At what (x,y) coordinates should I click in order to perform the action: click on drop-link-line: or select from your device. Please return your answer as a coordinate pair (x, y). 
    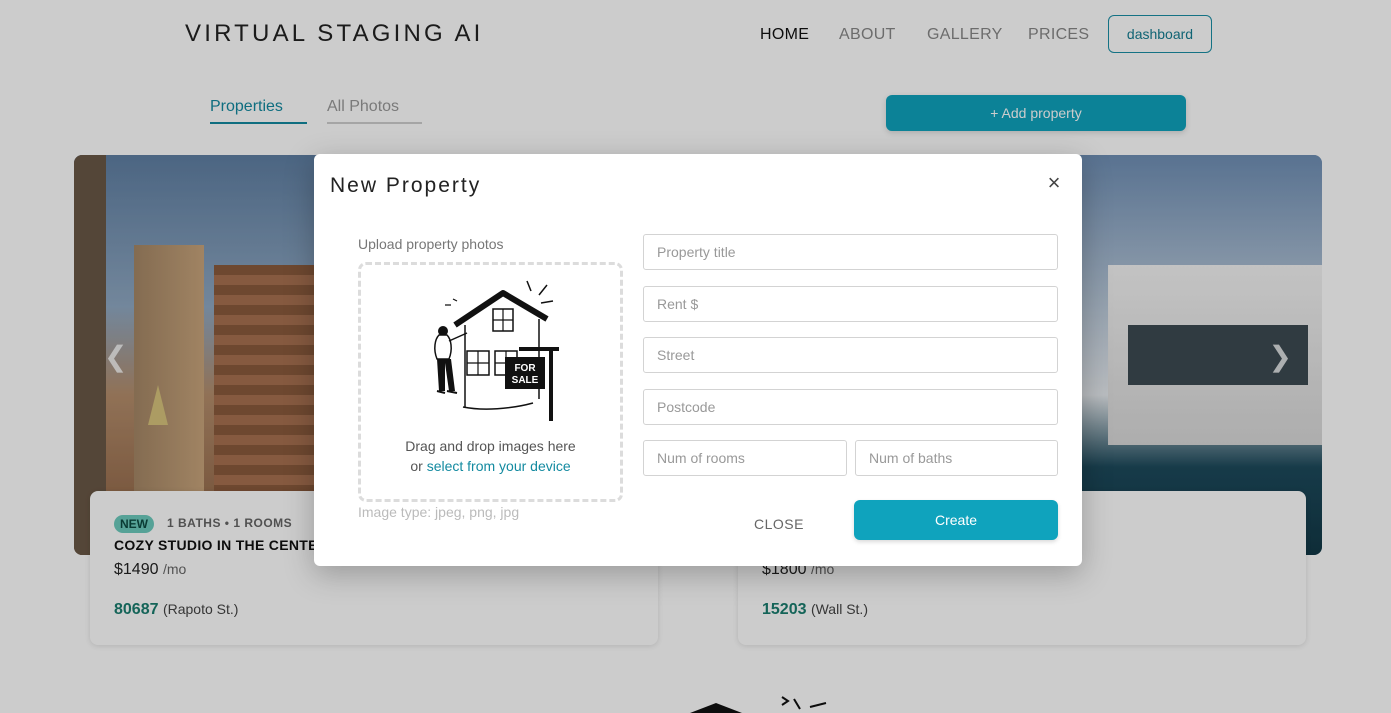
    Looking at the image, I should click on (490, 466).